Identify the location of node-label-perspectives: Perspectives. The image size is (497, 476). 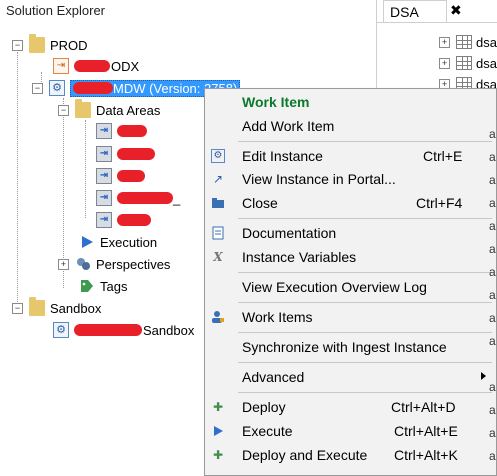
(133, 264).